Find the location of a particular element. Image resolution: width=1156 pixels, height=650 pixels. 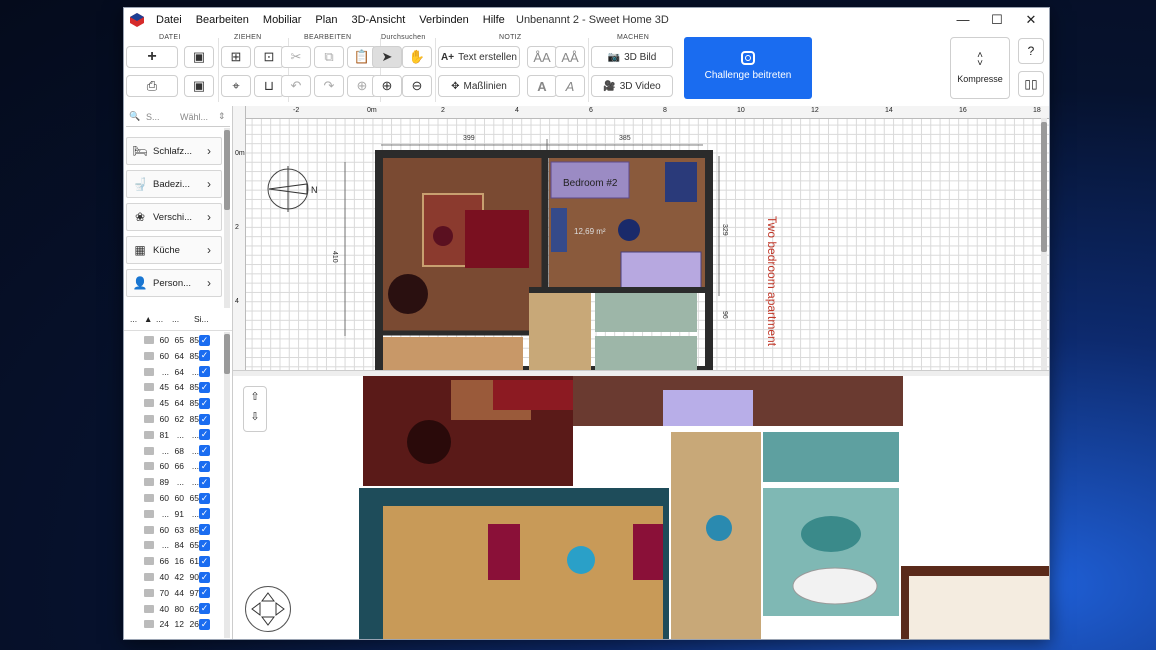

menu-datei: Datei is located at coordinates (169, 20).